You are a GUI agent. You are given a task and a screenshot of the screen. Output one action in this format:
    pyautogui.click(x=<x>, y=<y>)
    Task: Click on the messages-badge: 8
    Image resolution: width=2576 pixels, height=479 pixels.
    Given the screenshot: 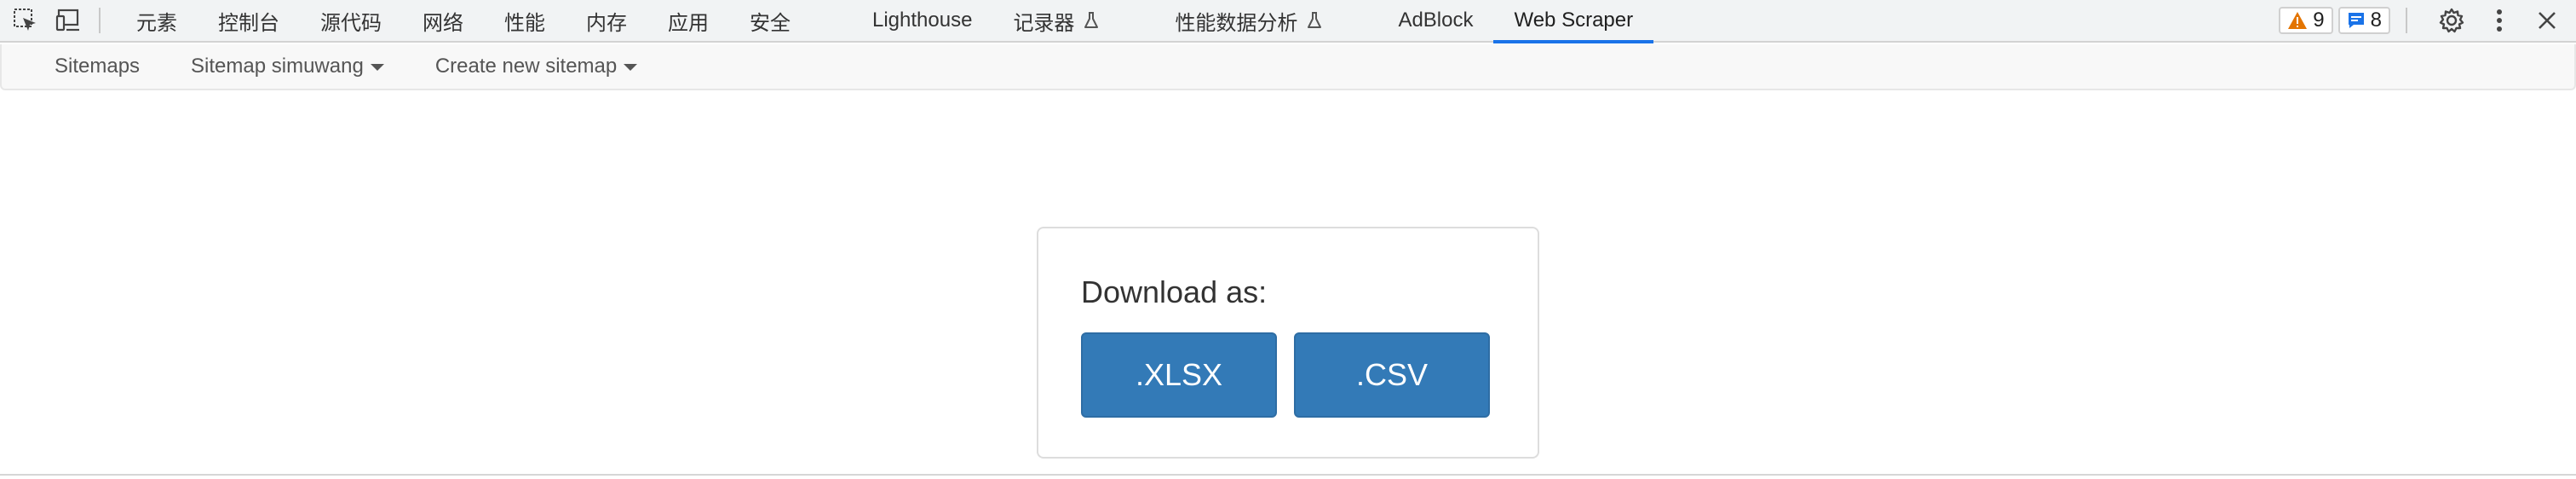 What is the action you would take?
    pyautogui.click(x=2364, y=20)
    